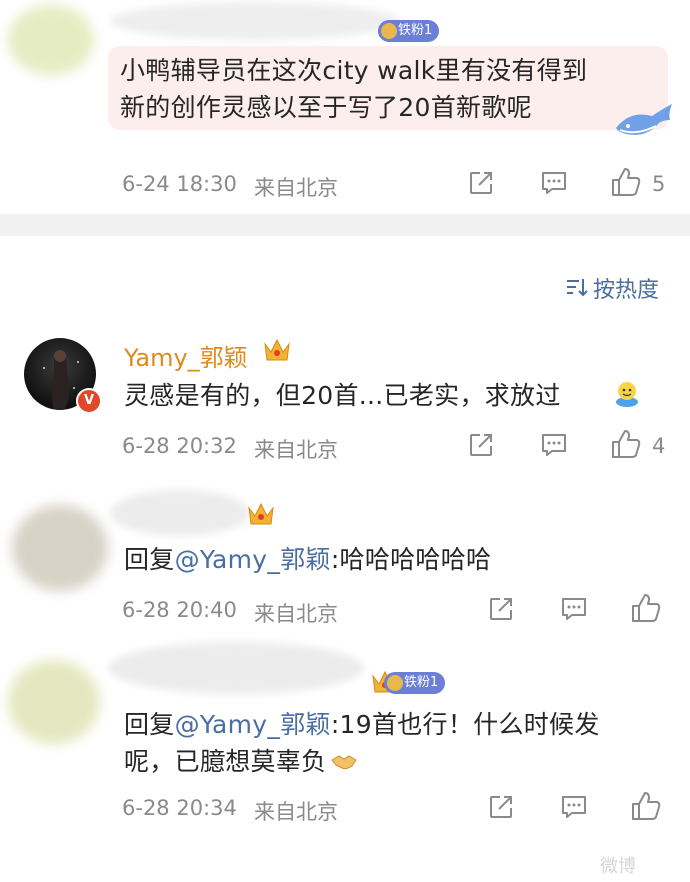  What do you see at coordinates (577, 287) in the screenshot?
I see `sort-icon` at bounding box center [577, 287].